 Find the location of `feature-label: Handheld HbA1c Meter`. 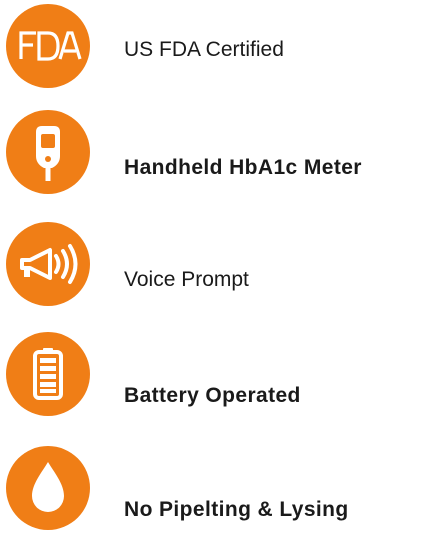

feature-label: Handheld HbA1c Meter is located at coordinates (243, 167).